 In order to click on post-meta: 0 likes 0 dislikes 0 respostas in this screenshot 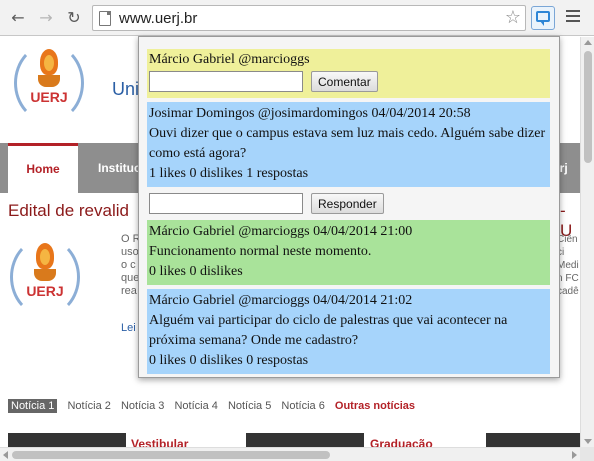, I will do `click(229, 360)`.